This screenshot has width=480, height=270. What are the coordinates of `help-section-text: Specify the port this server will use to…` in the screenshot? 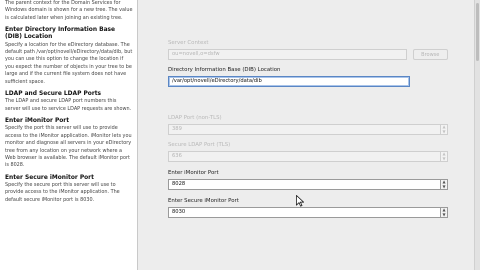 It's located at (68, 147).